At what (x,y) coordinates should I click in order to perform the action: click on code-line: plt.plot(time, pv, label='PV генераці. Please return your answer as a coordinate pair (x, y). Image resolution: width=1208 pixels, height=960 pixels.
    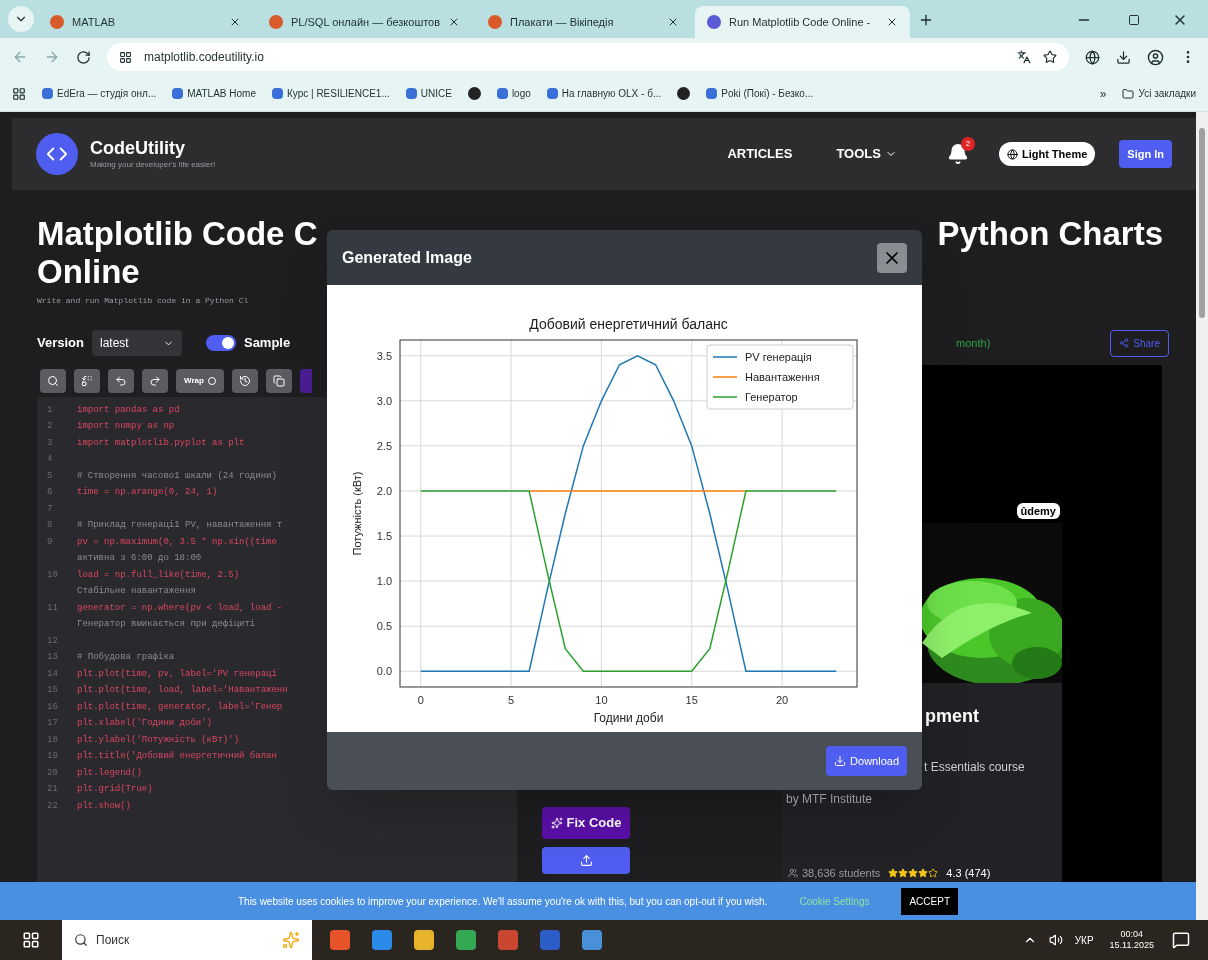
    Looking at the image, I should click on (177, 674).